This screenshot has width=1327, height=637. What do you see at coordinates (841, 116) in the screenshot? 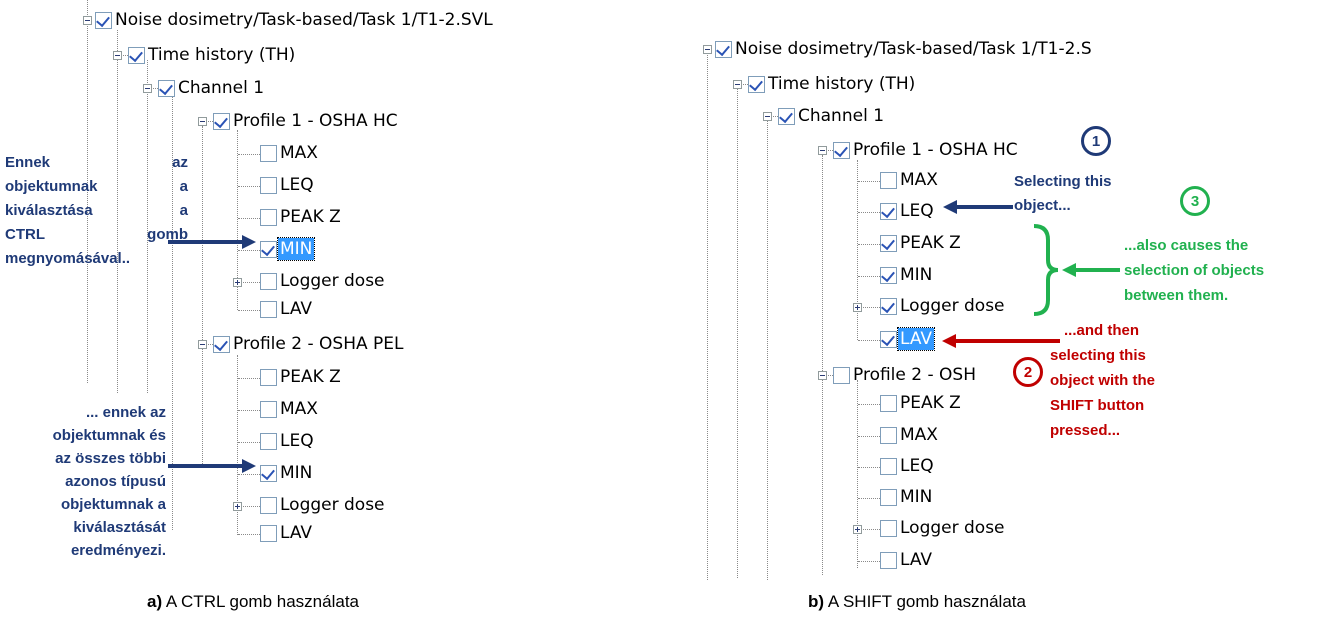
I see `tree-node-channel: Channel 1` at bounding box center [841, 116].